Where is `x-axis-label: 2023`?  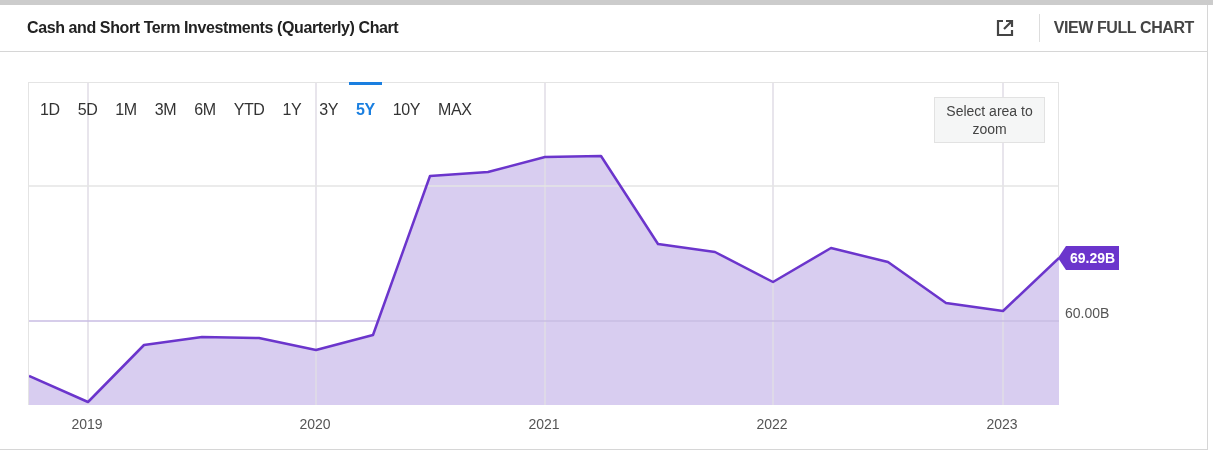 x-axis-label: 2023 is located at coordinates (1002, 424).